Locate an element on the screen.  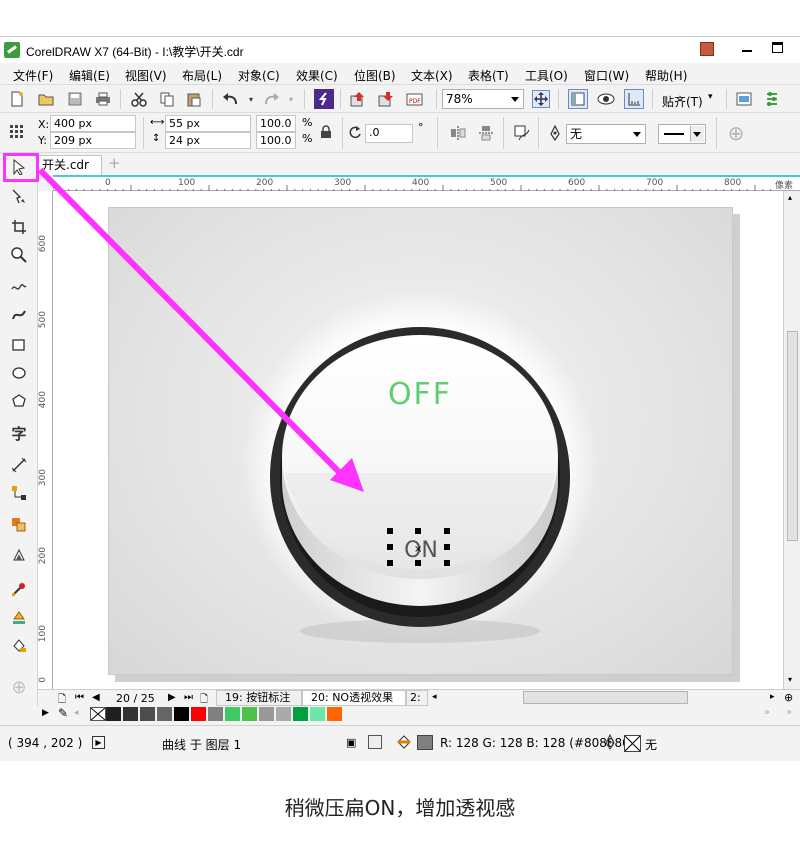
color-eyedropper-tool-icon is located at coordinates (19, 589).